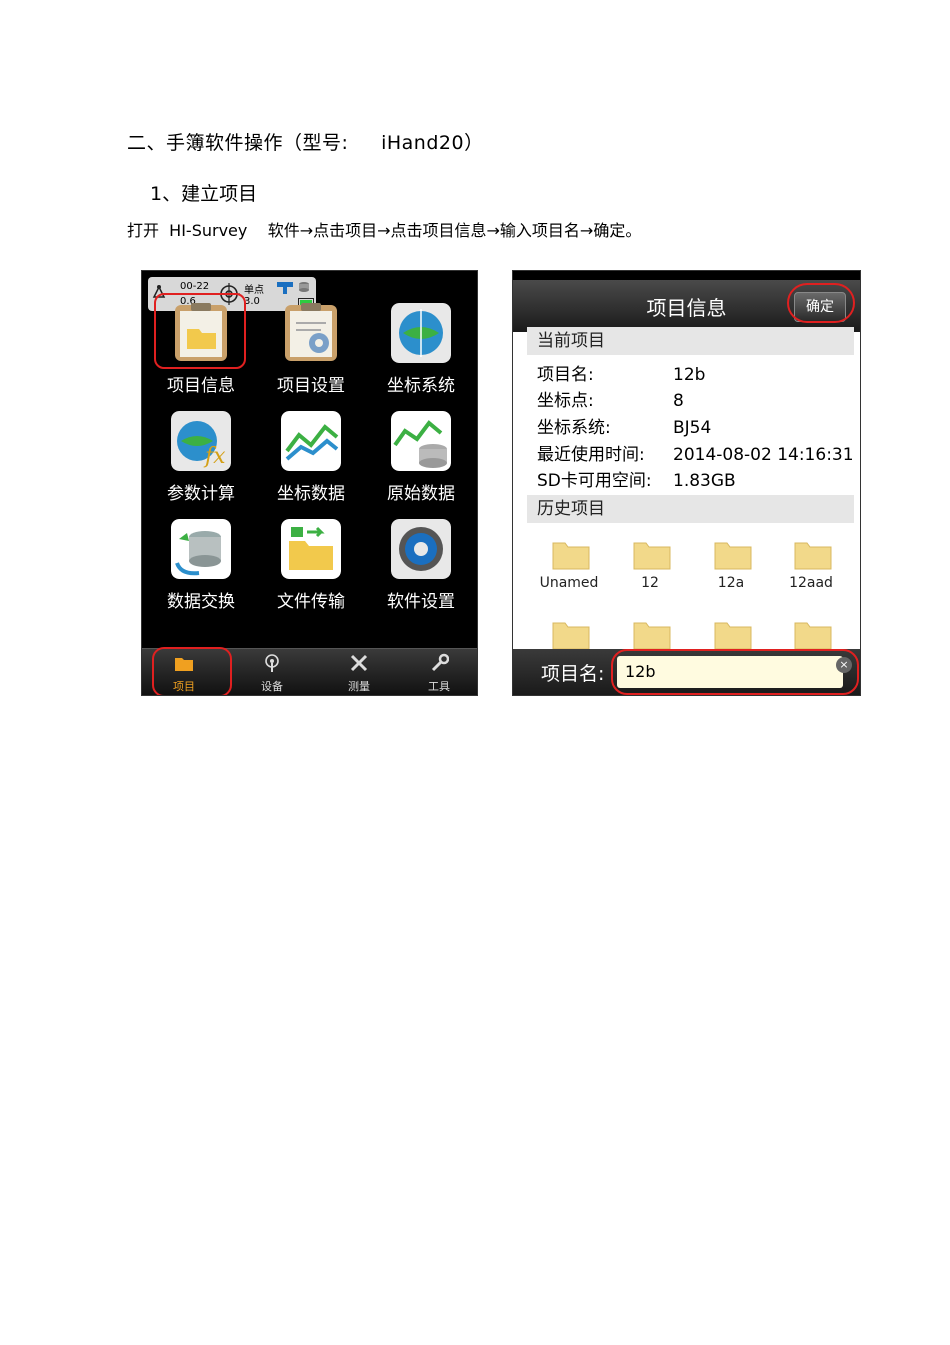 The image size is (950, 1345). Describe the element at coordinates (565, 375) in the screenshot. I see `info-key: 项目名:` at that location.